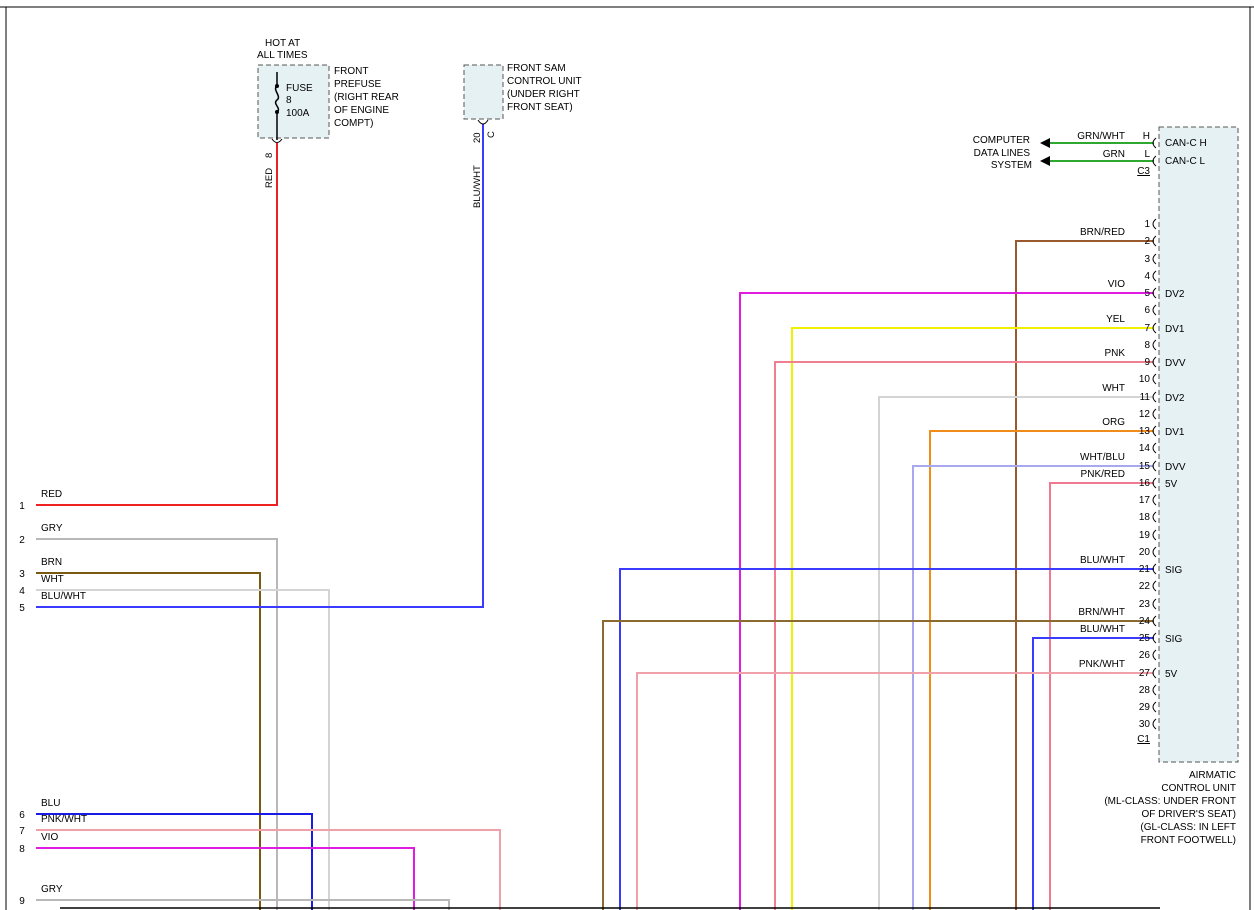 Image resolution: width=1254 pixels, height=910 pixels. I want to click on sam-connector-icon, so click(483, 122).